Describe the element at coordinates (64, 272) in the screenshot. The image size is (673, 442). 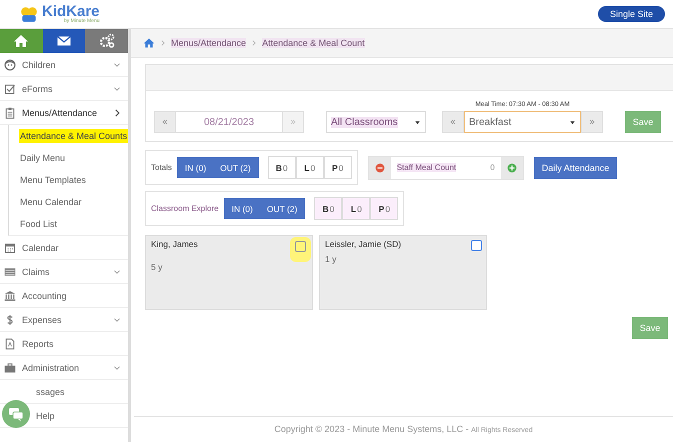
I see `nav-item: Claims` at that location.